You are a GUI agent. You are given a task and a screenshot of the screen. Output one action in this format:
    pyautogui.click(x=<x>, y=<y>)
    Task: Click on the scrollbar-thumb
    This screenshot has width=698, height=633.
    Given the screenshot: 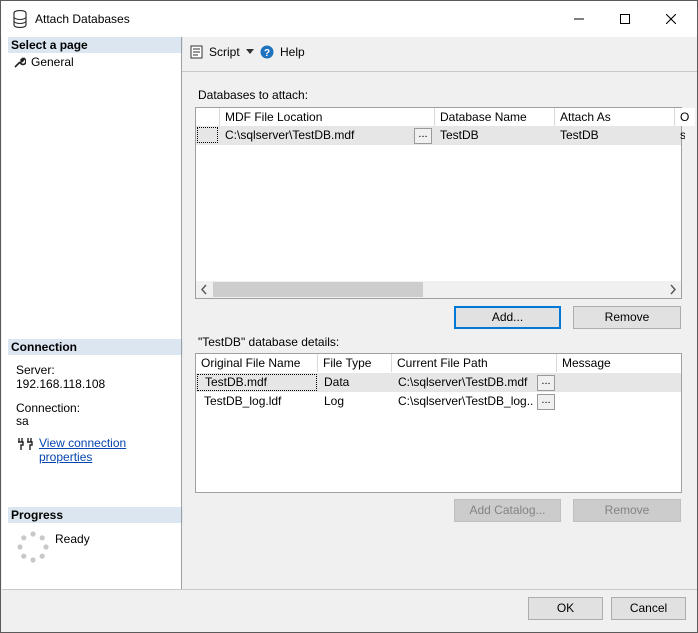 What is the action you would take?
    pyautogui.click(x=318, y=289)
    